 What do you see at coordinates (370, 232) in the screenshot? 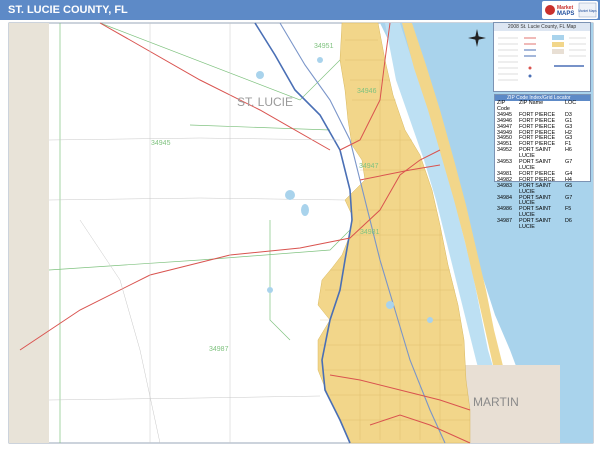
I see `zip-label: 34981` at bounding box center [370, 232].